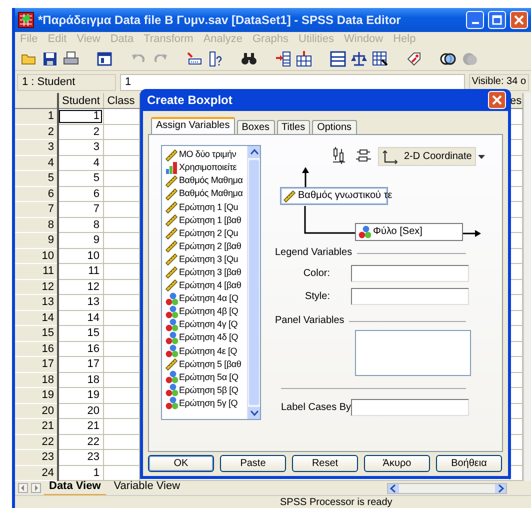 Image resolution: width=531 pixels, height=508 pixels. I want to click on scroll-thumb, so click(254, 282).